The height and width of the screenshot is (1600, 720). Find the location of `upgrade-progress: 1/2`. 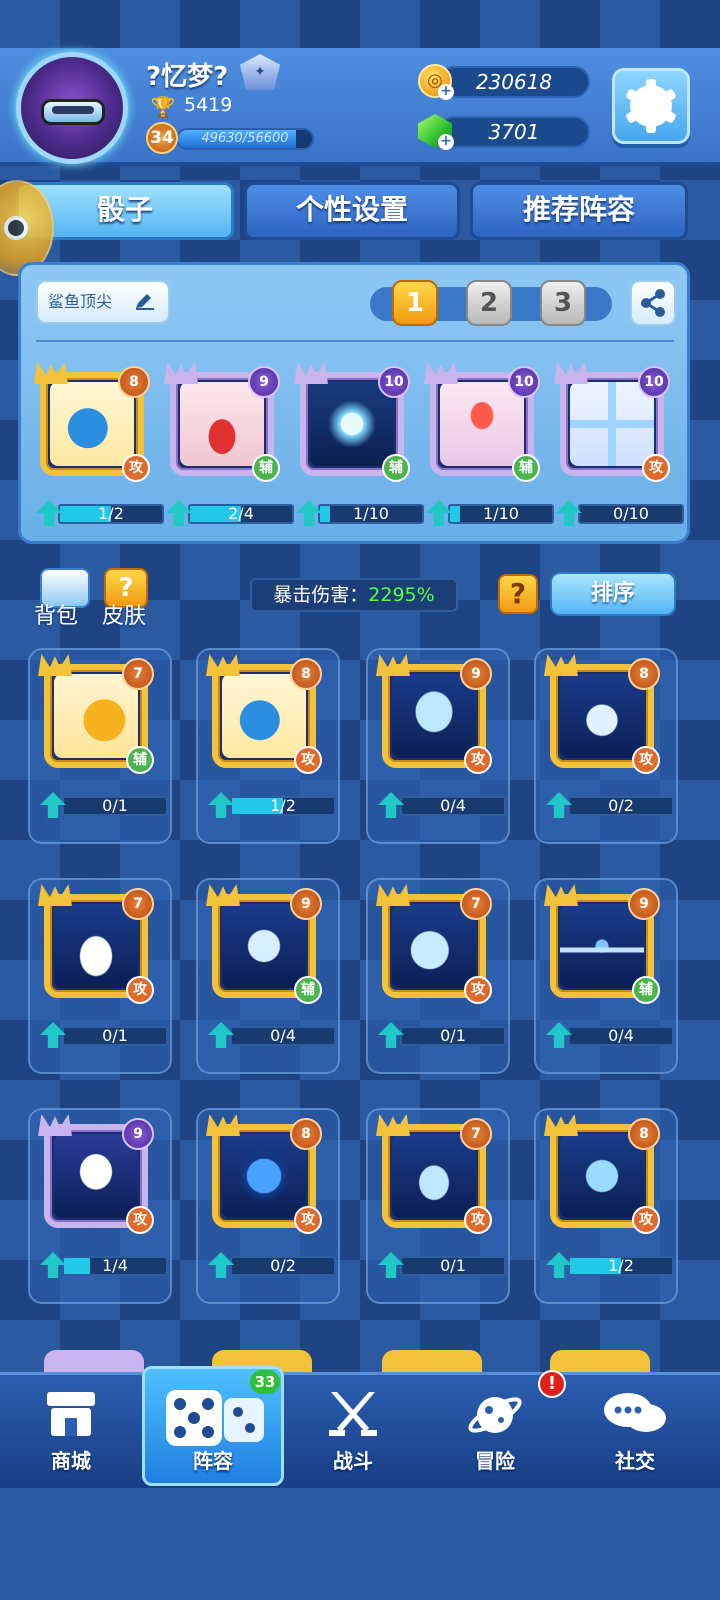

upgrade-progress: 1/2 is located at coordinates (612, 1265).